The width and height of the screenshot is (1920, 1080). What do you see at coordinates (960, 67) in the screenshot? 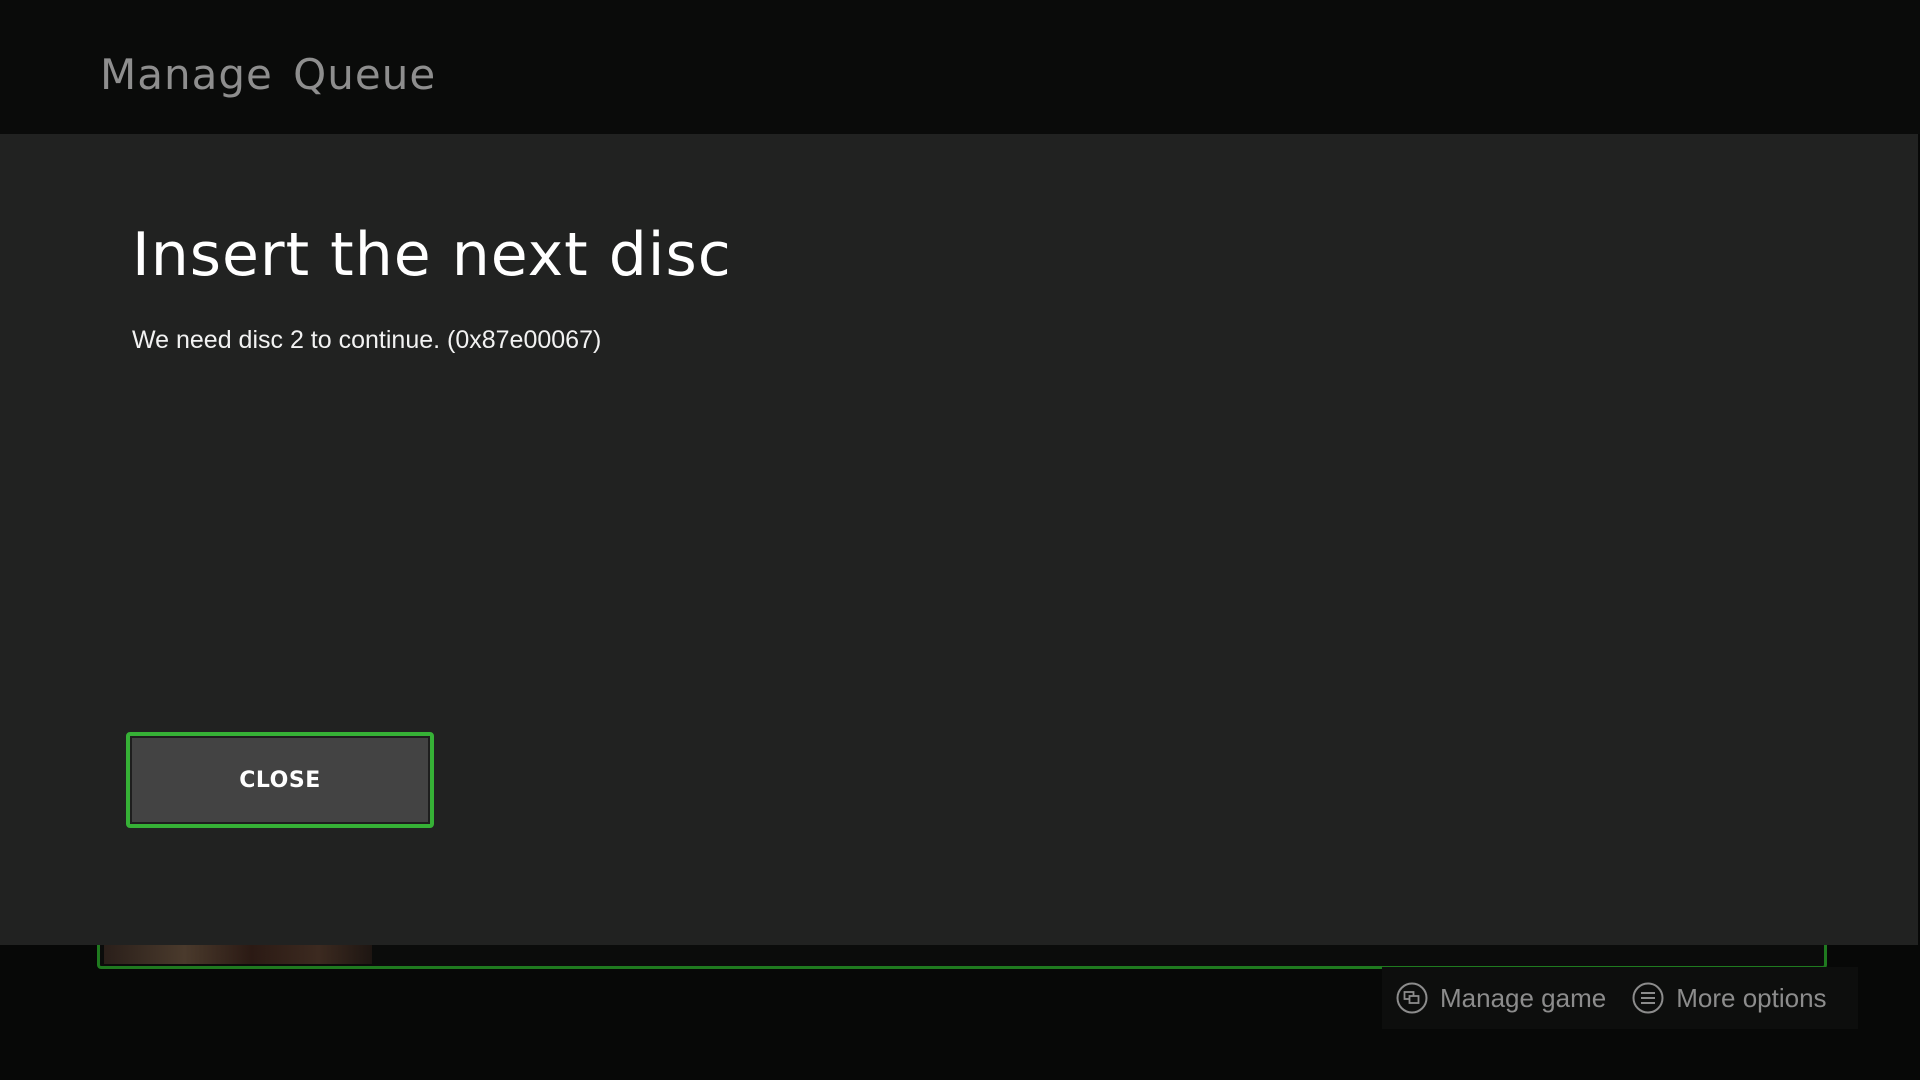
I see `page-header: Manage Queue` at bounding box center [960, 67].